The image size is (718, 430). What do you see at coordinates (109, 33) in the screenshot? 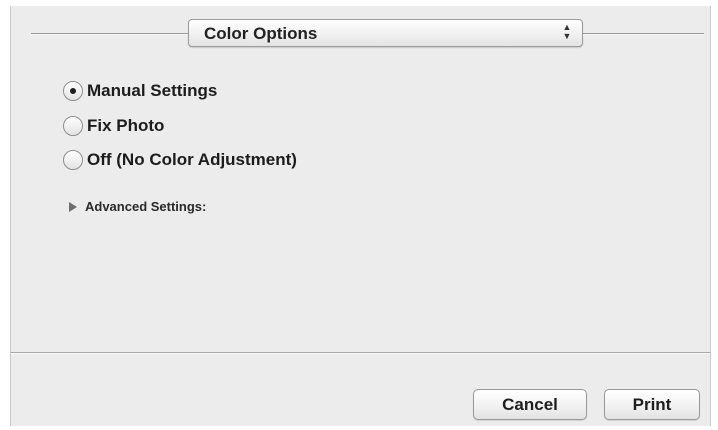
I see `header-separator-left` at bounding box center [109, 33].